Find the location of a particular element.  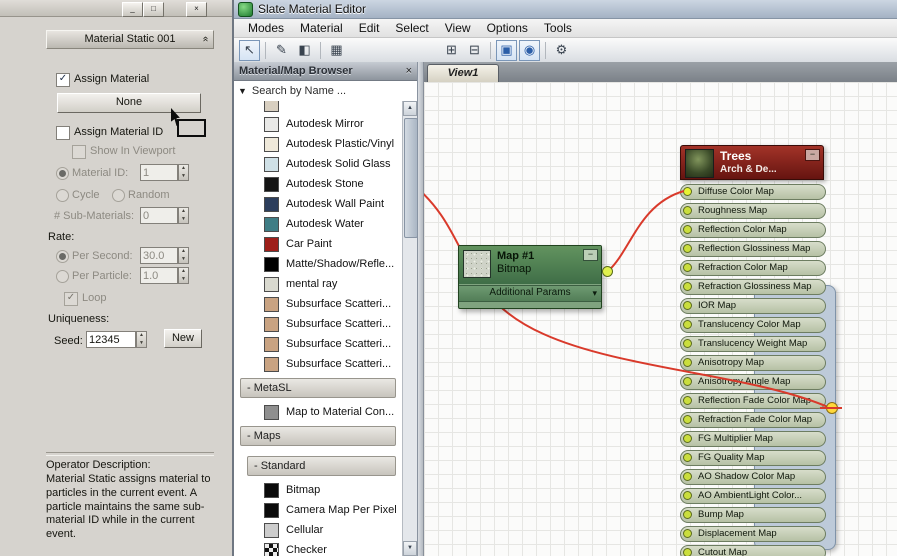

menu-options: Options is located at coordinates (507, 28).